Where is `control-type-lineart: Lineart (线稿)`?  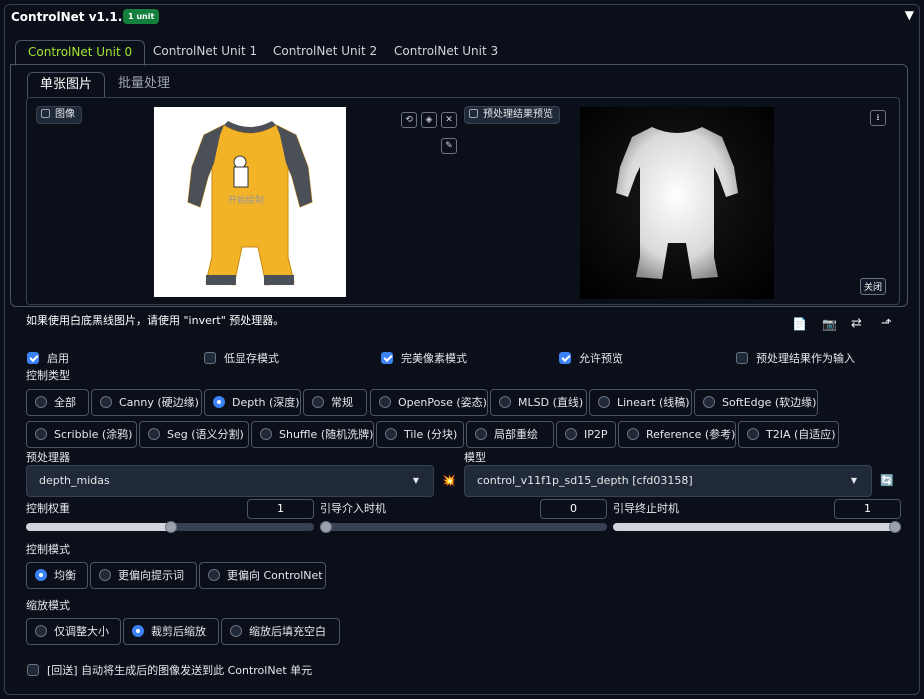
control-type-lineart: Lineart (线稿) is located at coordinates (640, 402).